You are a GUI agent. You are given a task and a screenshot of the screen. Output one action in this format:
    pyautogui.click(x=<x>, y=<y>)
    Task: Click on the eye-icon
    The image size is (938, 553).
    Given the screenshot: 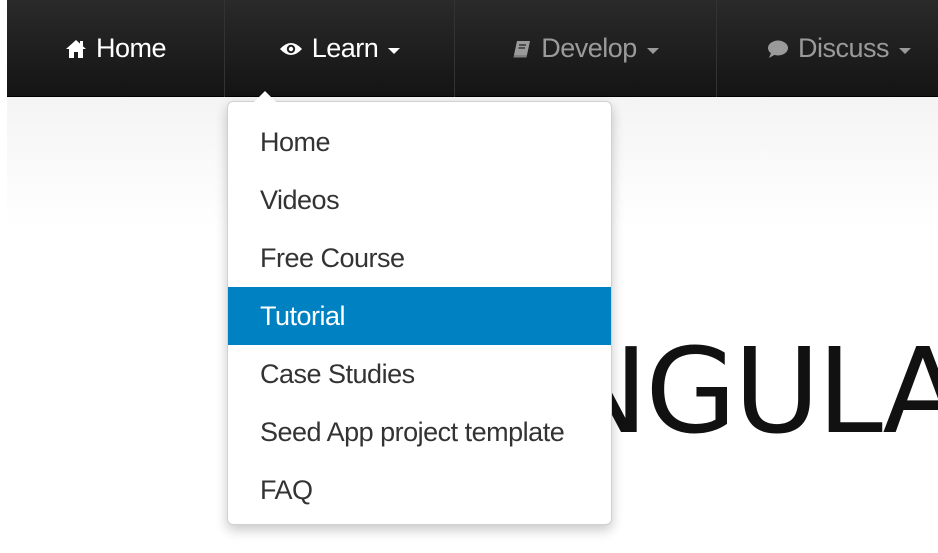 What is the action you would take?
    pyautogui.click(x=291, y=49)
    